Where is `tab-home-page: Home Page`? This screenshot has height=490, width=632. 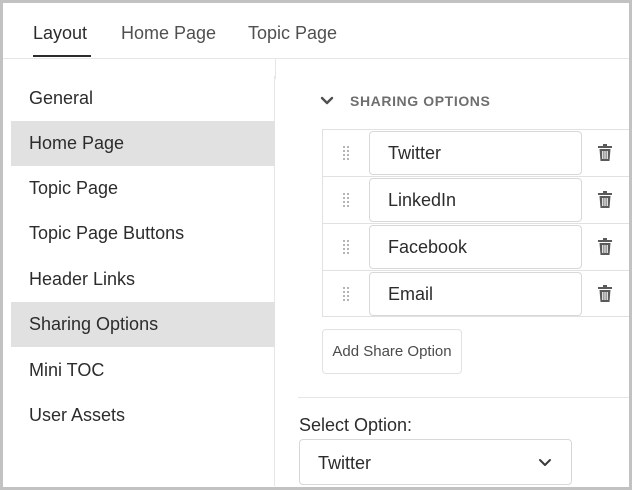
tab-home-page: Home Page is located at coordinates (168, 33).